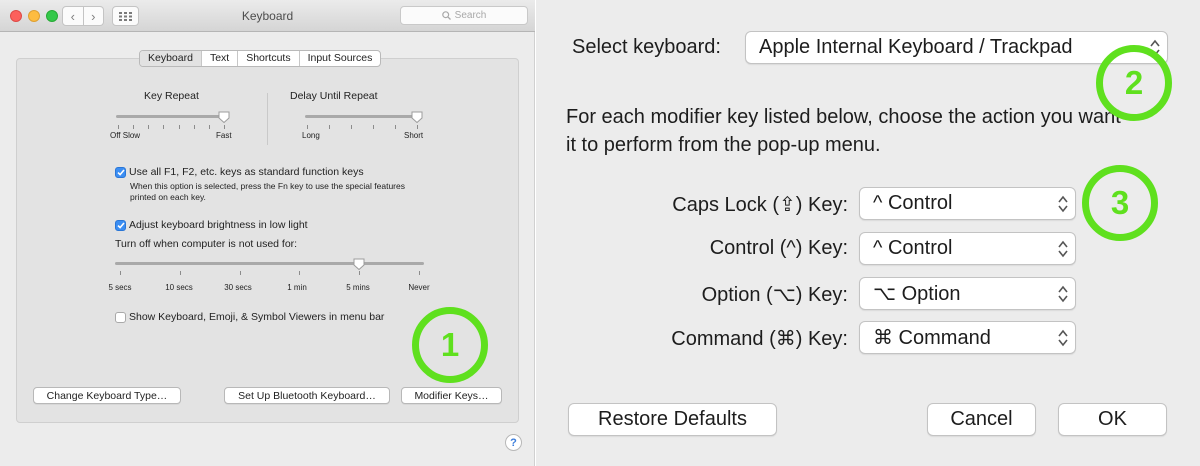  What do you see at coordinates (913, 248) in the screenshot?
I see `control-key-value: ^ Control` at bounding box center [913, 248].